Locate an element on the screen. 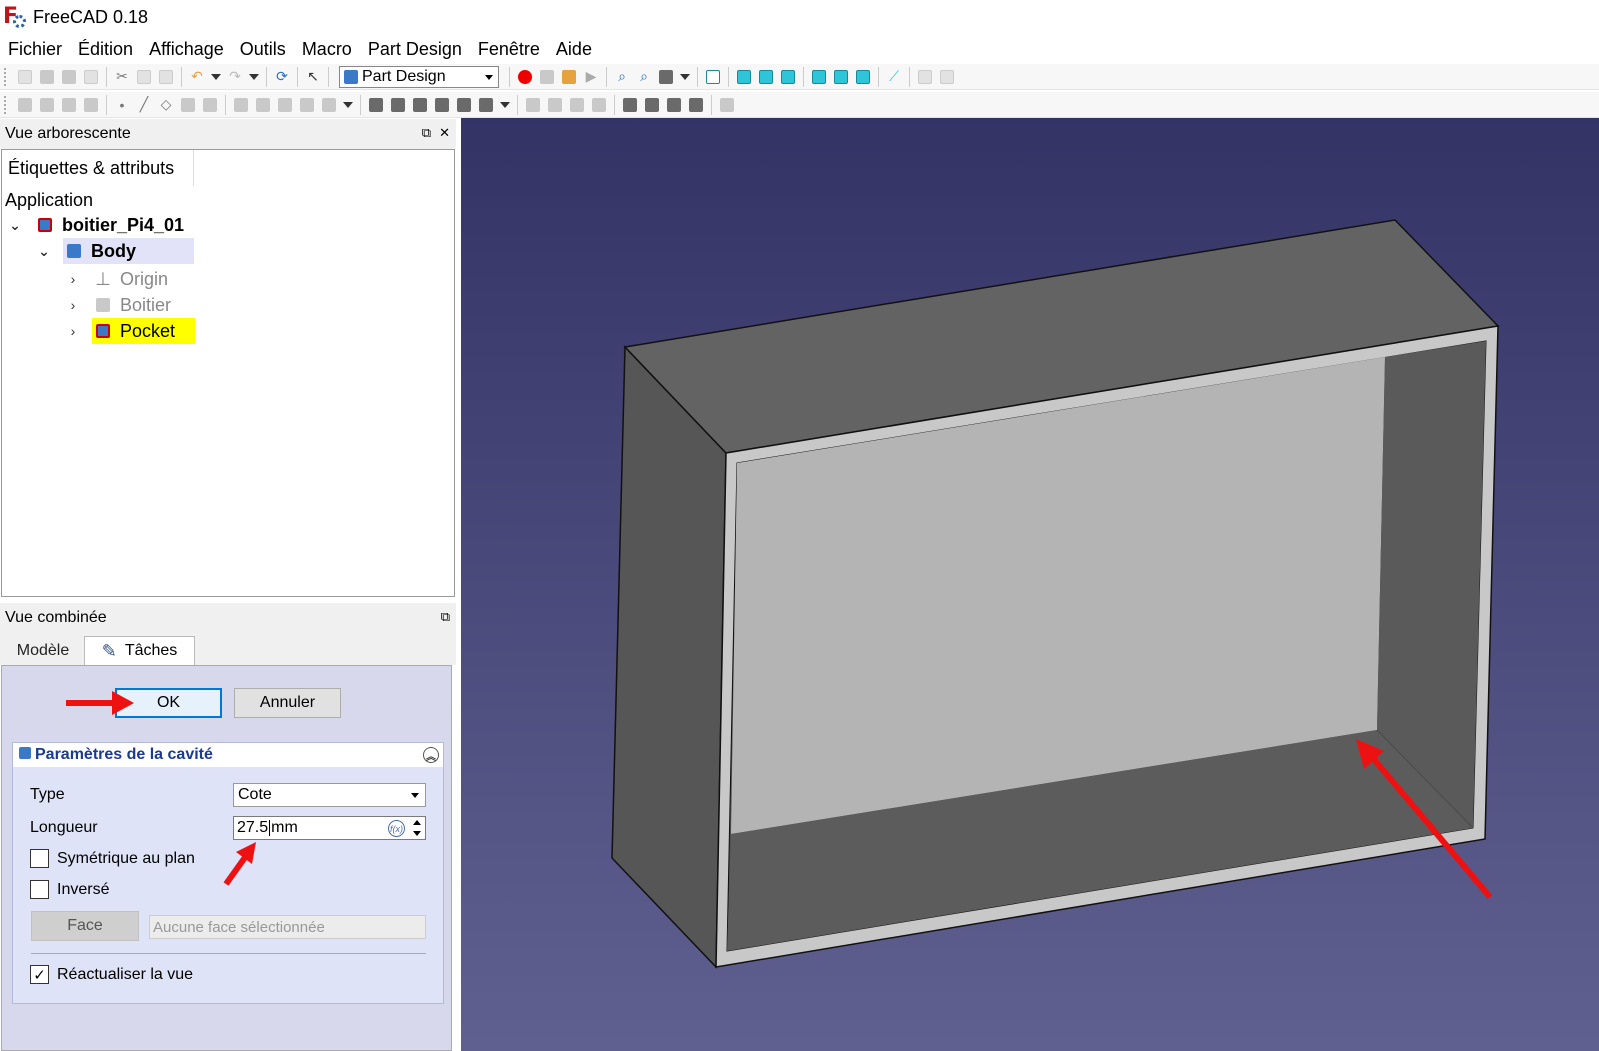 Image resolution: width=1599 pixels, height=1051 pixels. reversed-checkbox: Inversé is located at coordinates (69, 889).